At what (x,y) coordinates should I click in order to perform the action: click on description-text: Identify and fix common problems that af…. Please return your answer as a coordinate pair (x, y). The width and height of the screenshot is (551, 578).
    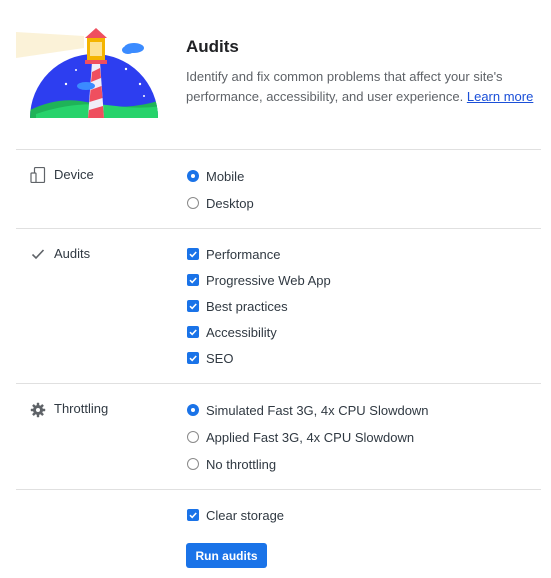
    Looking at the image, I should click on (344, 86).